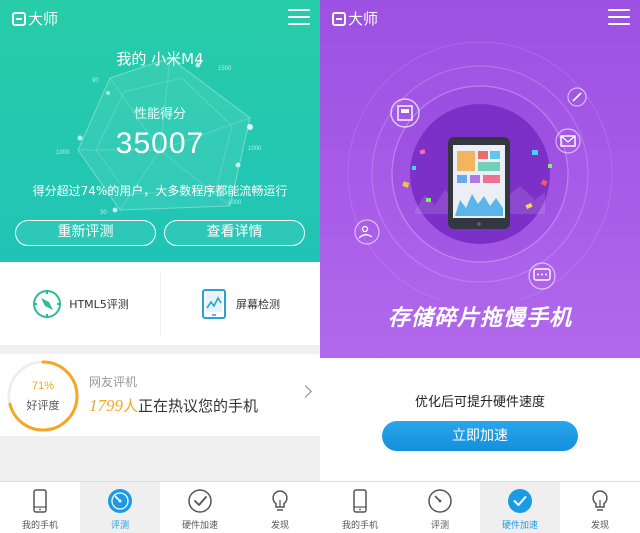  What do you see at coordinates (43, 405) in the screenshot?
I see `rating-label: 好评度` at bounding box center [43, 405].